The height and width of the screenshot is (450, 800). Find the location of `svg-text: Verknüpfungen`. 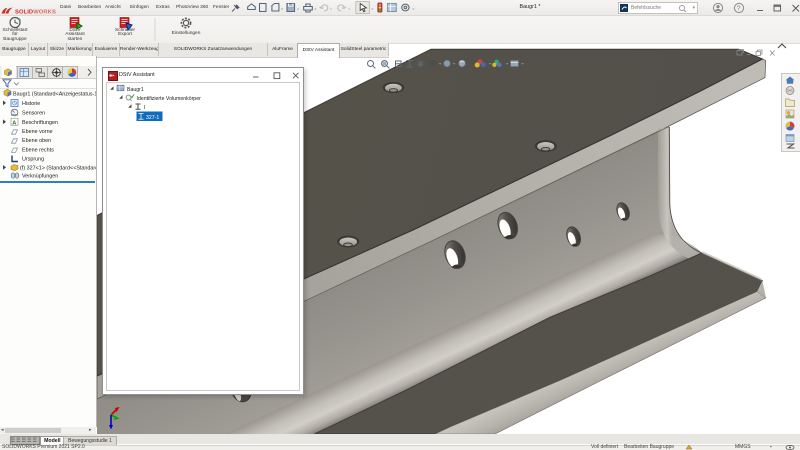

svg-text: Verknüpfungen is located at coordinates (40, 177).